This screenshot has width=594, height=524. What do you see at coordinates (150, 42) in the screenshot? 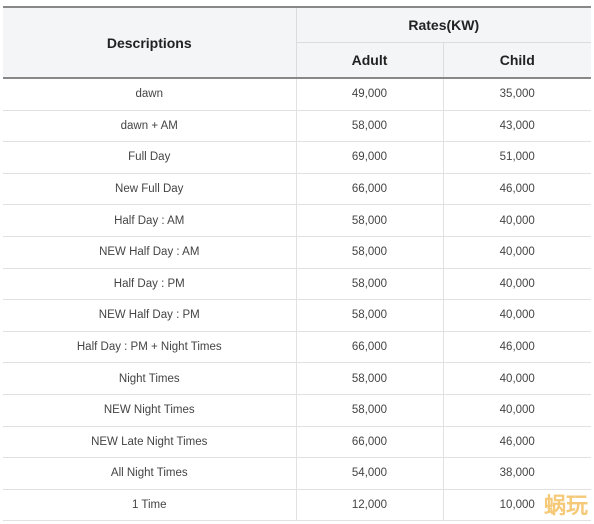
I see `header-descriptions: Descriptions` at bounding box center [150, 42].